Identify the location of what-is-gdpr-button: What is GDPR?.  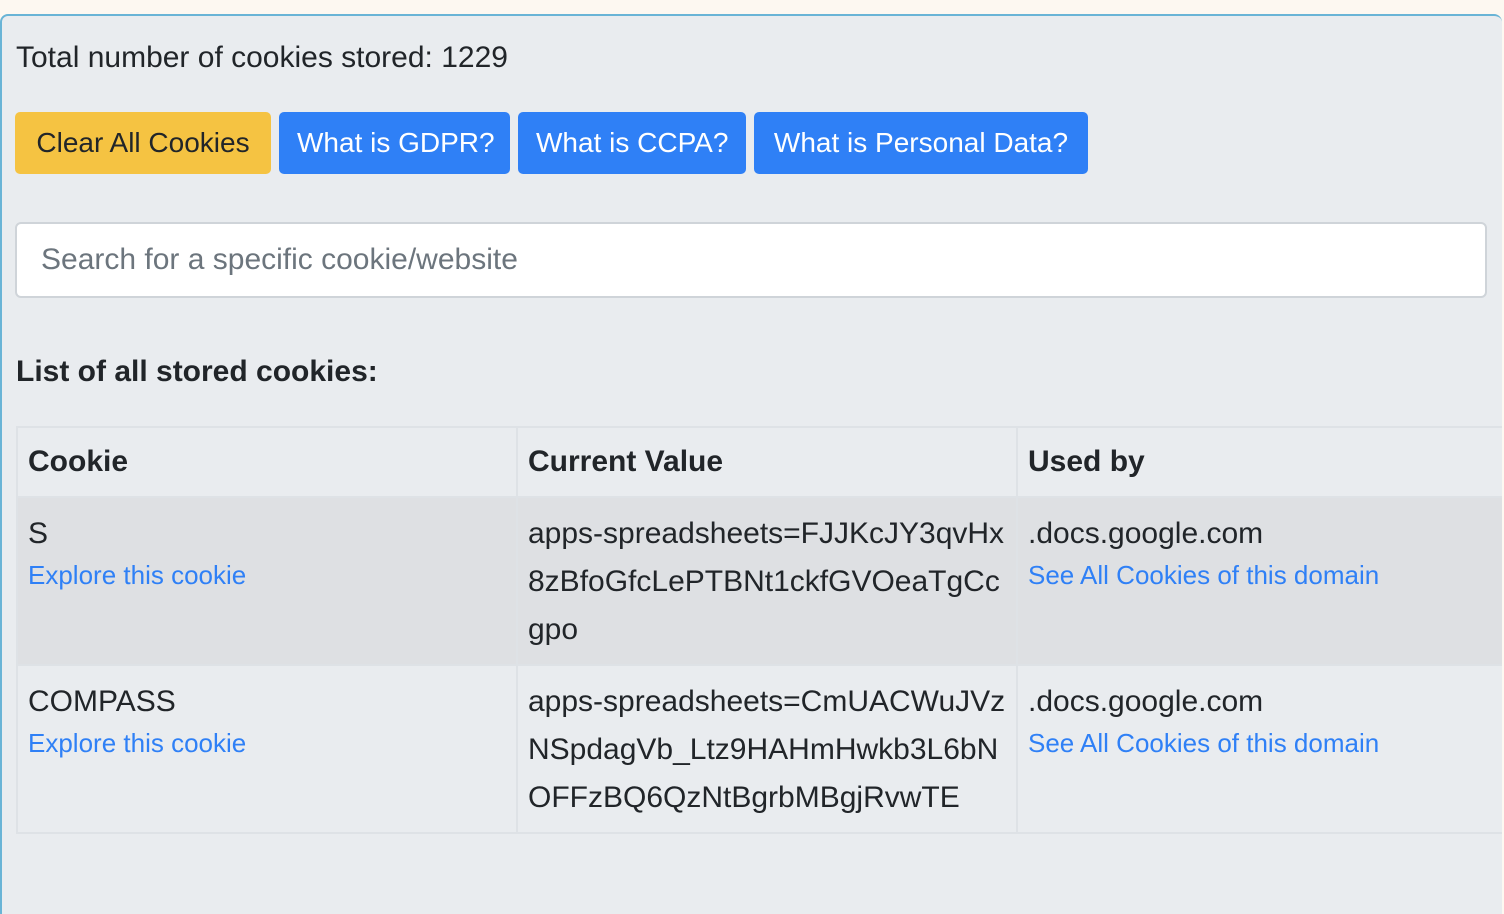
(394, 143).